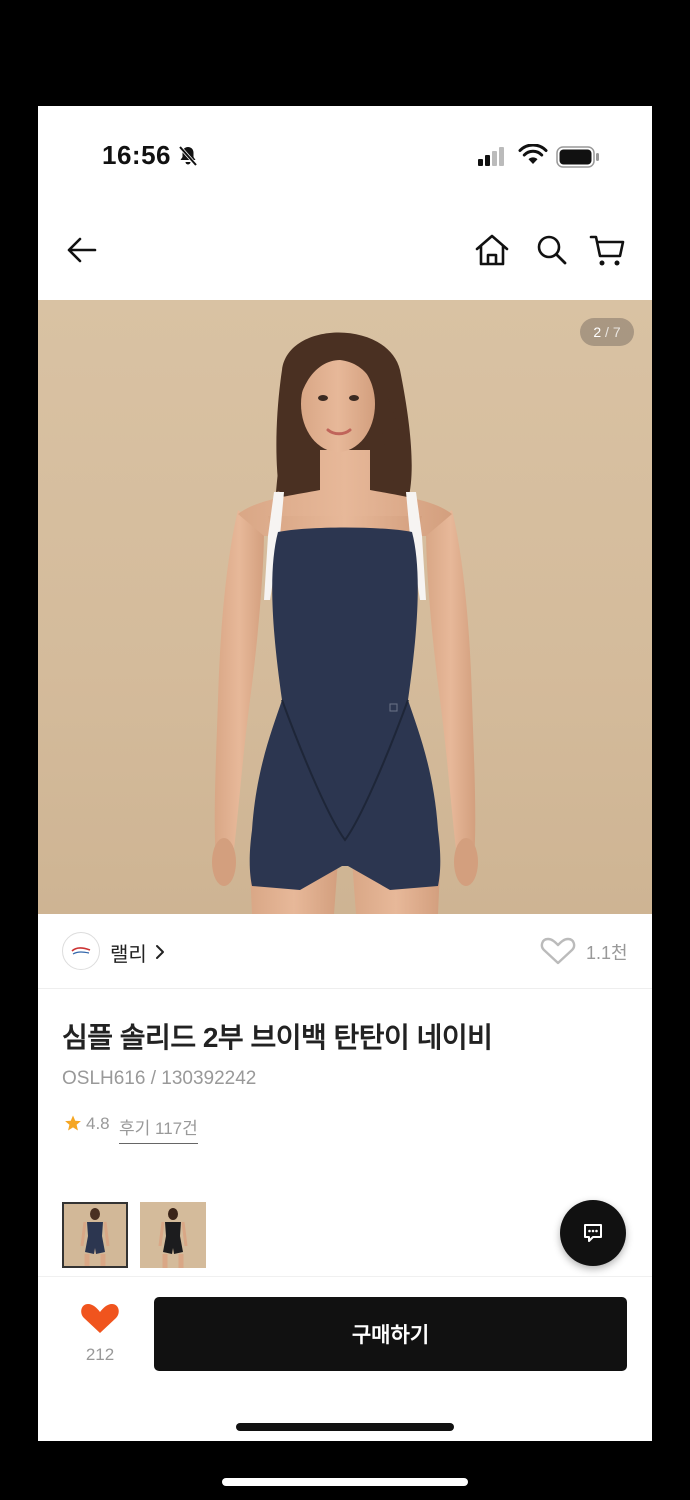 The height and width of the screenshot is (1500, 690). What do you see at coordinates (128, 952) in the screenshot?
I see `brand-name-link: 랠리` at bounding box center [128, 952].